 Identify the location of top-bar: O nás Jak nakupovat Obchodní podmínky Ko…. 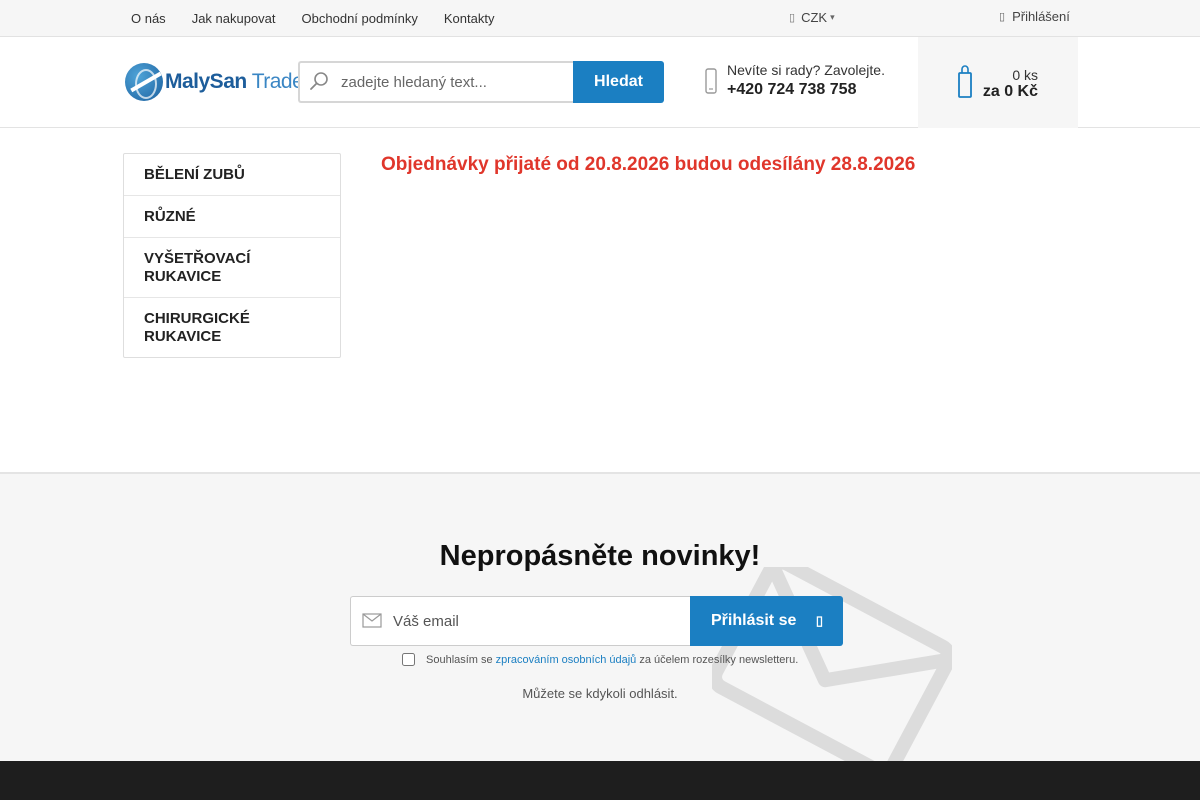
(600, 18).